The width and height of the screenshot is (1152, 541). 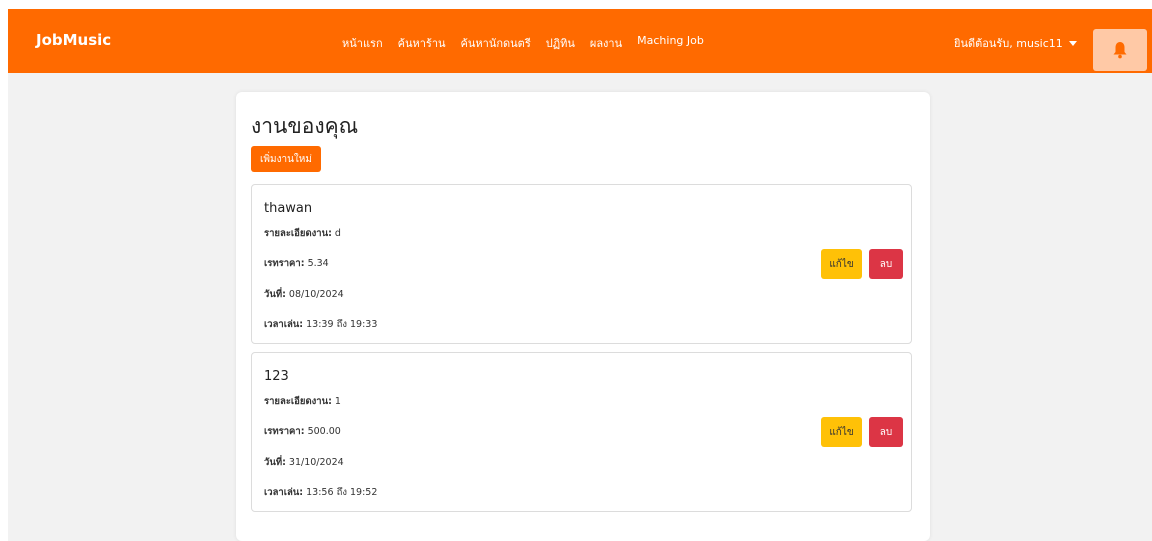 I want to click on job-detail: รายละเอียดงาน: d, so click(x=302, y=233).